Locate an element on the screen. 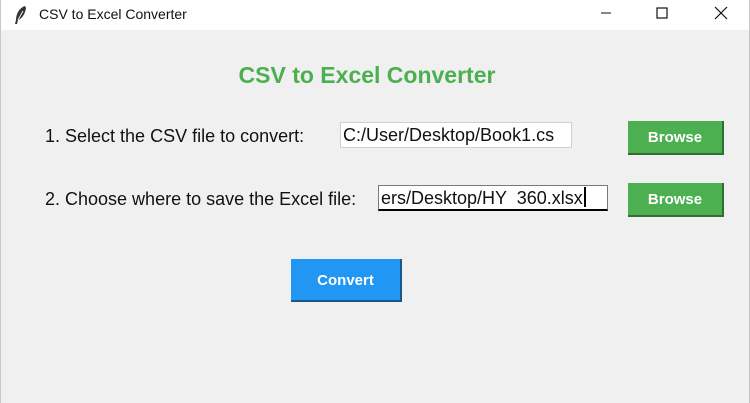 This screenshot has width=750, height=403. save-location-label: 2. Choose where to save the Excel file: is located at coordinates (201, 199).